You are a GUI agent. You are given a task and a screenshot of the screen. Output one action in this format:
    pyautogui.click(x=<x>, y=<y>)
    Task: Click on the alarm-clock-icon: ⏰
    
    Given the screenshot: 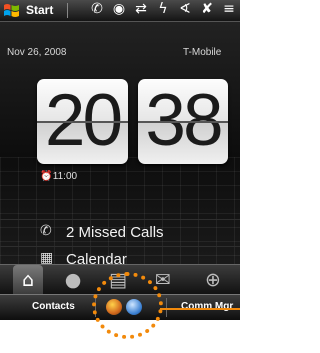 What is the action you would take?
    pyautogui.click(x=46, y=176)
    